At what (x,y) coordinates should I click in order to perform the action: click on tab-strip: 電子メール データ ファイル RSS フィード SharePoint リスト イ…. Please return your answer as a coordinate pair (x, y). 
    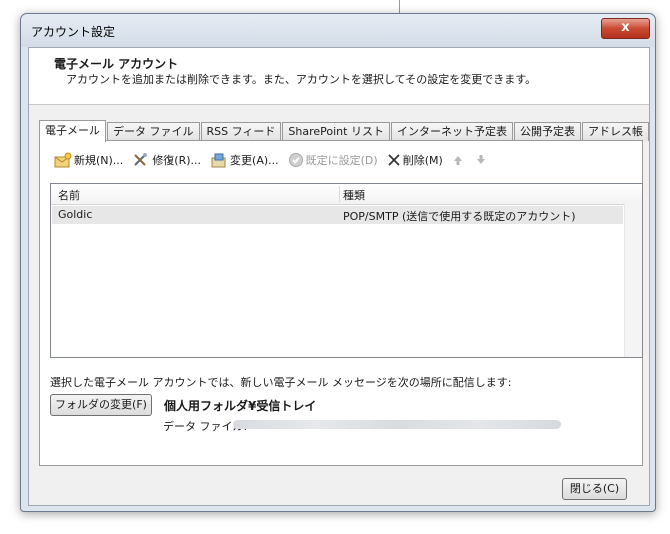
    Looking at the image, I should click on (344, 130).